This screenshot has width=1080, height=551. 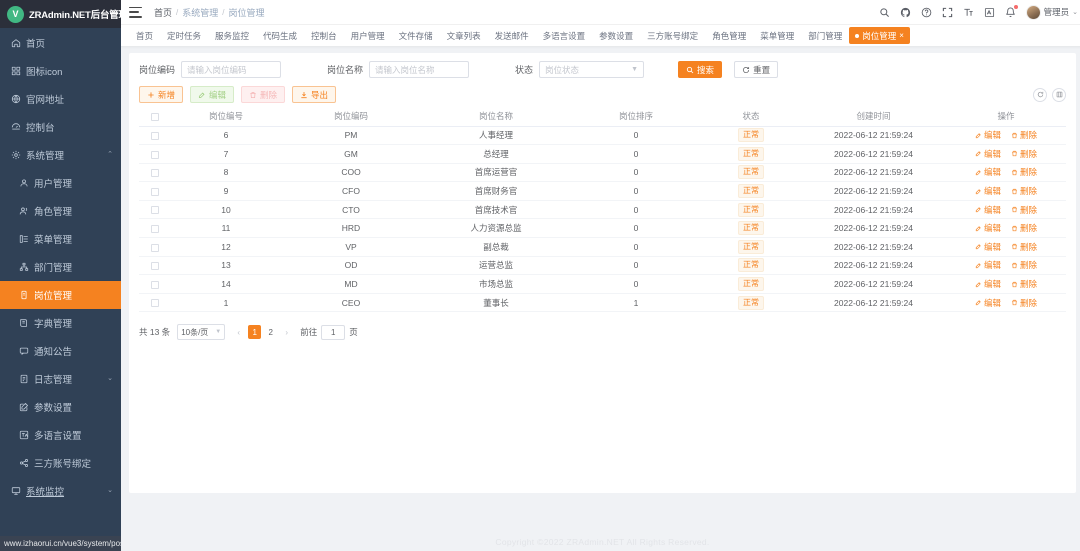 What do you see at coordinates (155, 117) in the screenshot?
I see `select-all-checkbox` at bounding box center [155, 117].